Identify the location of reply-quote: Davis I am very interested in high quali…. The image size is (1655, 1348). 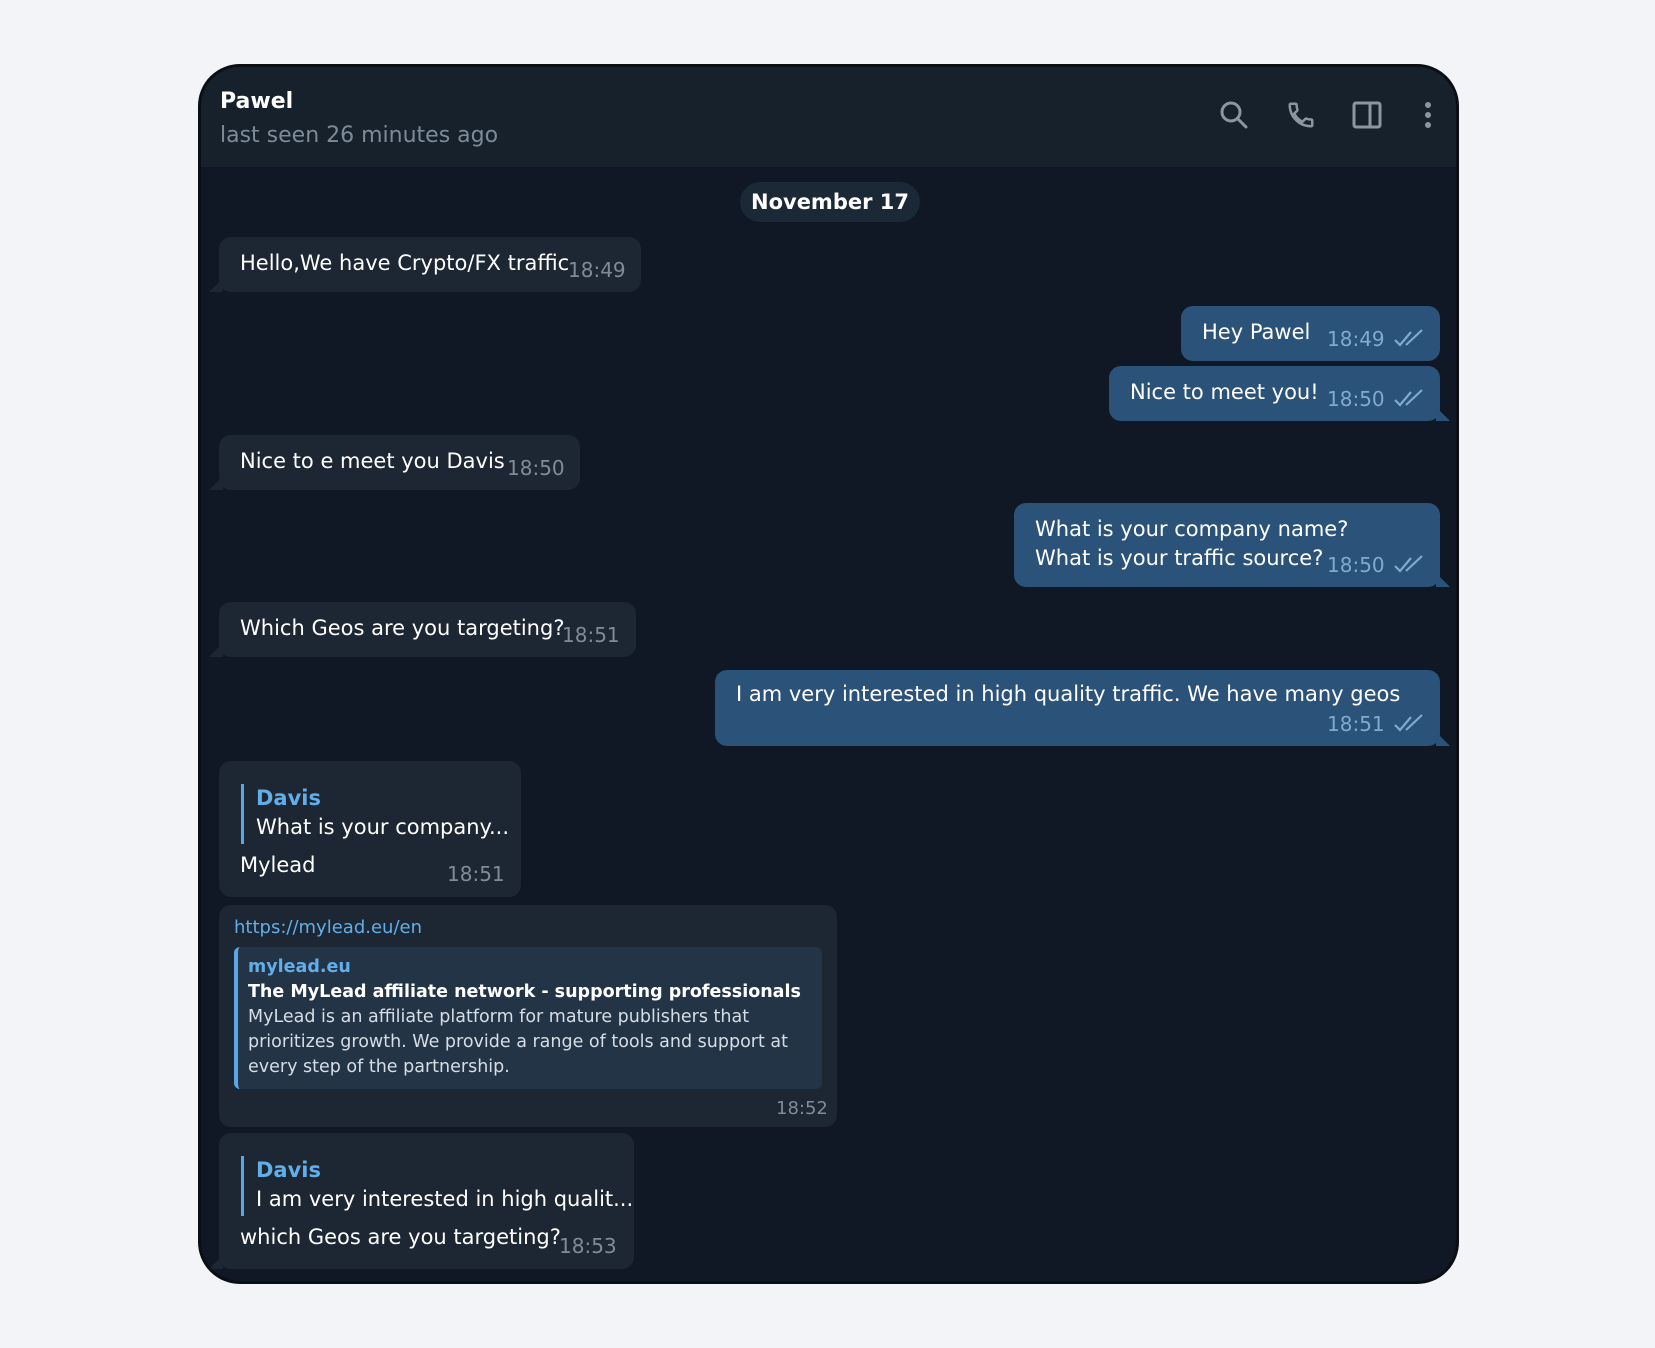
(437, 1186).